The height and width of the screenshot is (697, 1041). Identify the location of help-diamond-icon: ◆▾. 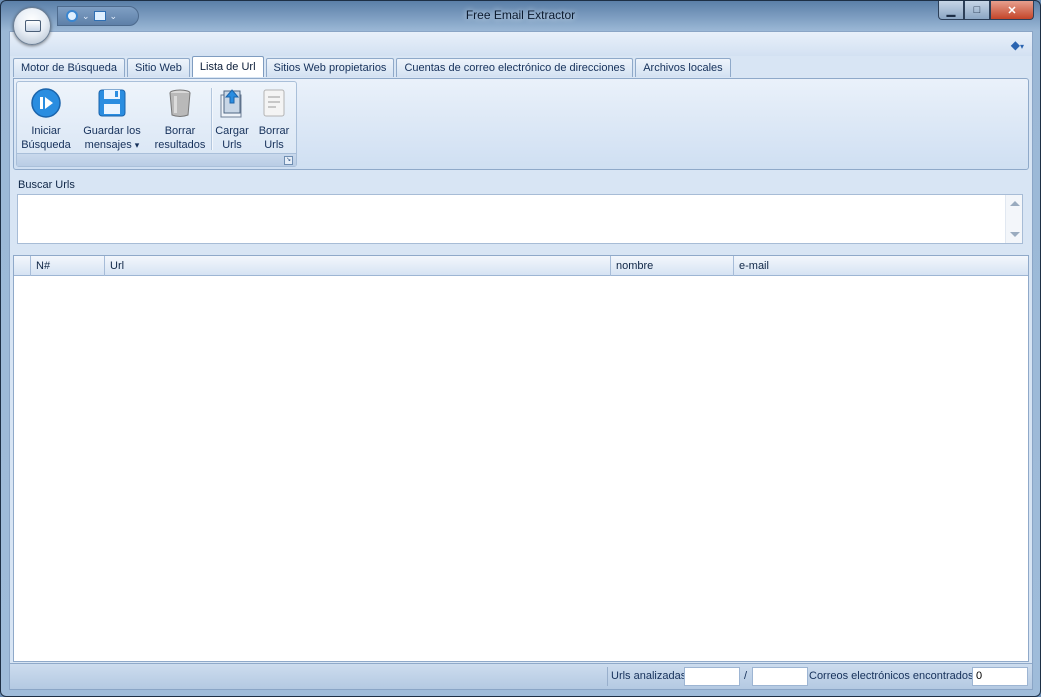
(1017, 45).